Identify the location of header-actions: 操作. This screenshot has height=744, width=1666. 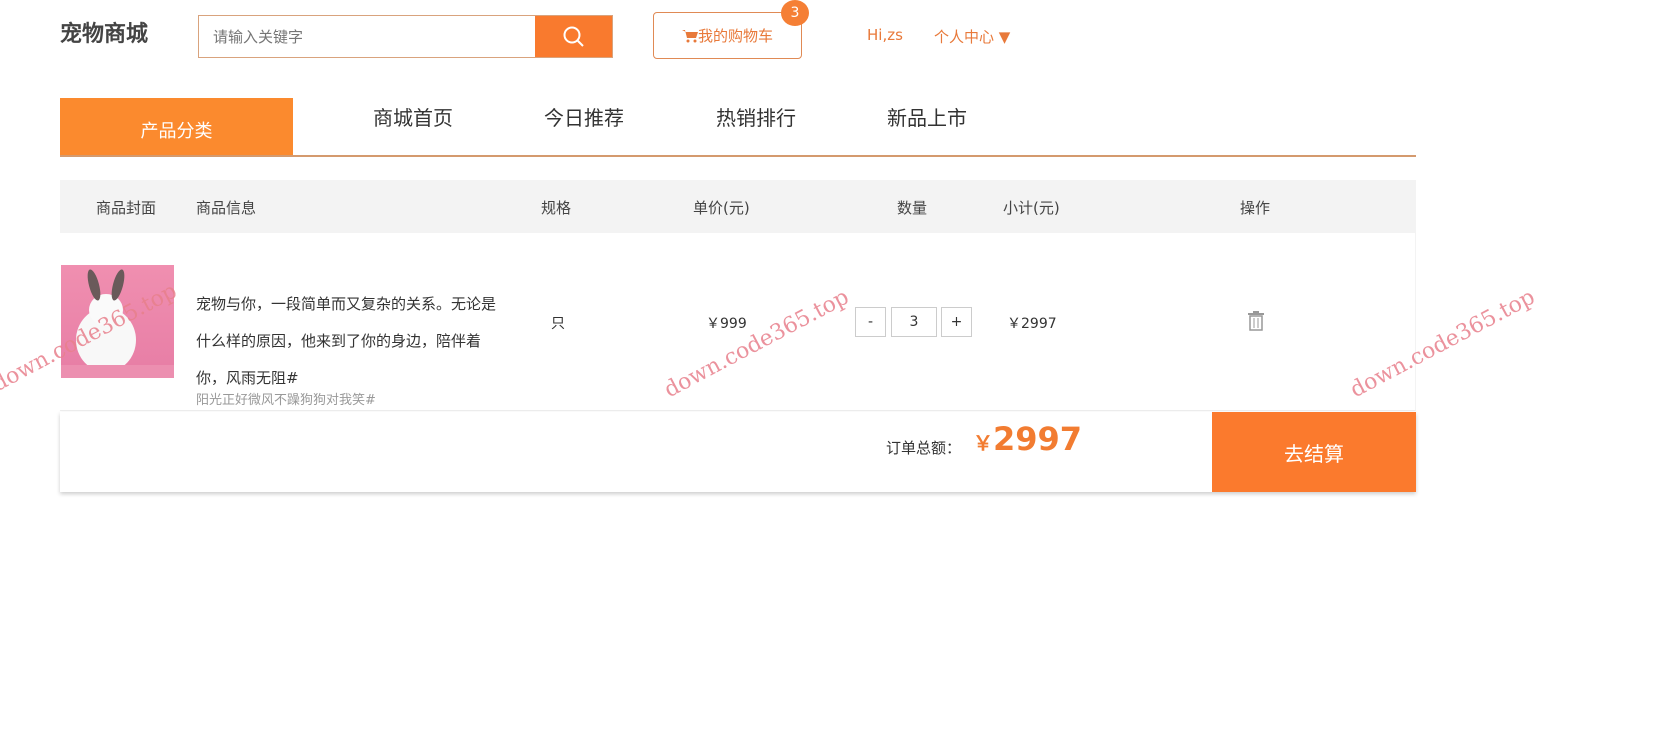
(1255, 208).